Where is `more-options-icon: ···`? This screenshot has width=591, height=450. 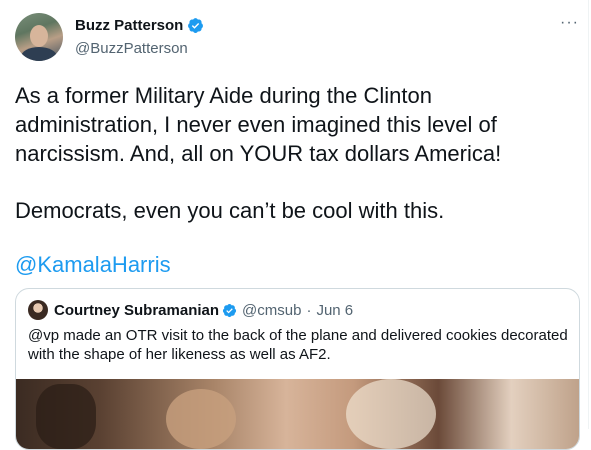 more-options-icon: ··· is located at coordinates (569, 23).